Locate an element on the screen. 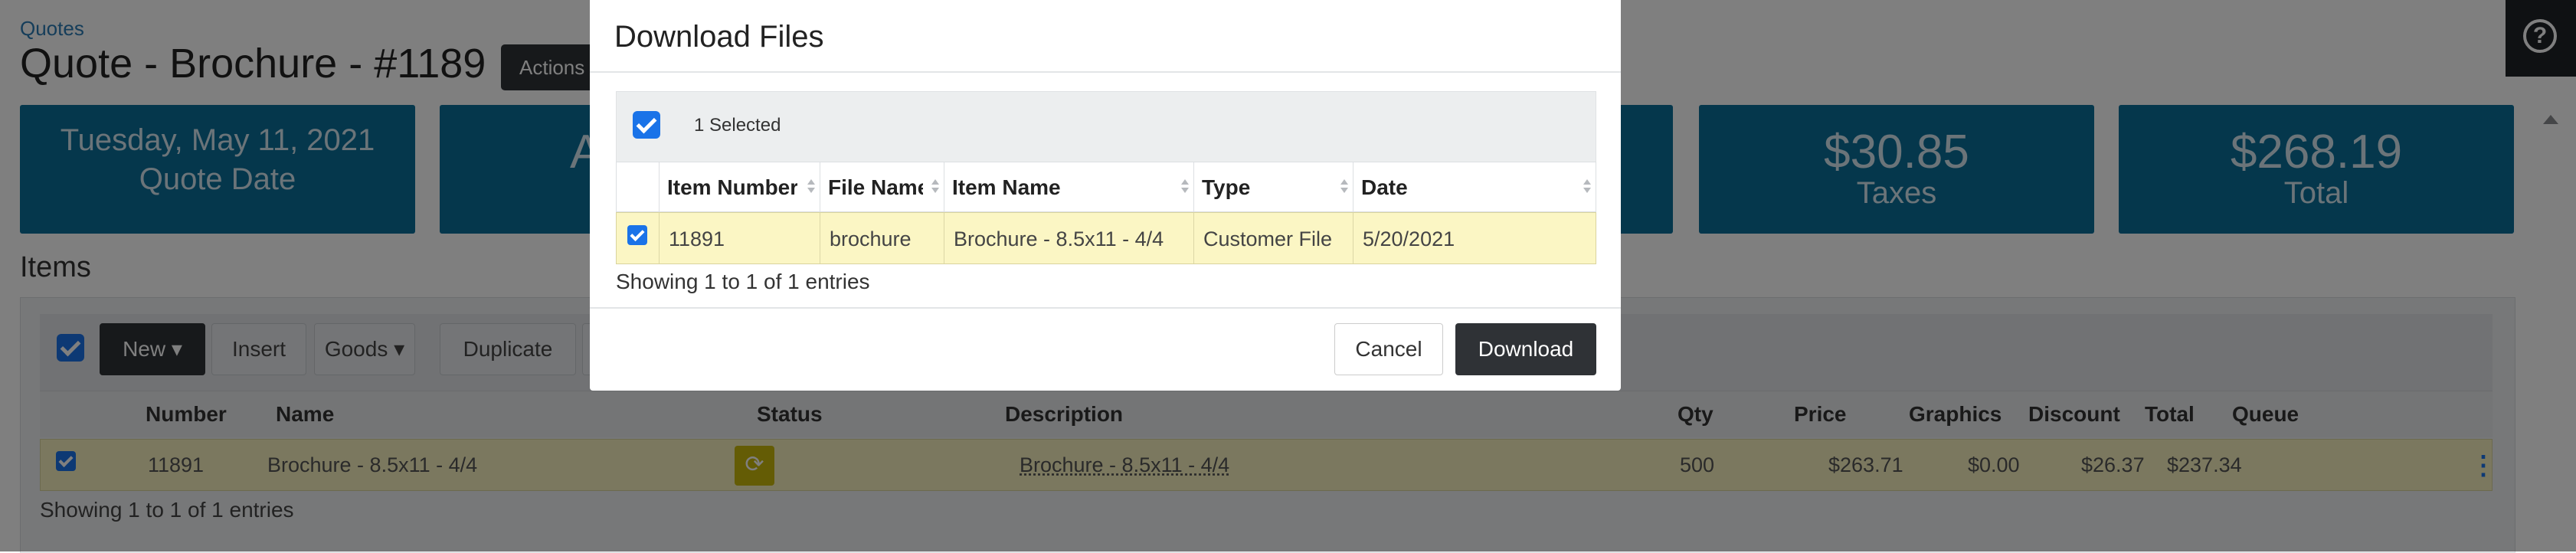 This screenshot has width=2576, height=553. cell-item-name: Brochure - 8.5x11 - 4/4 is located at coordinates (1069, 238).